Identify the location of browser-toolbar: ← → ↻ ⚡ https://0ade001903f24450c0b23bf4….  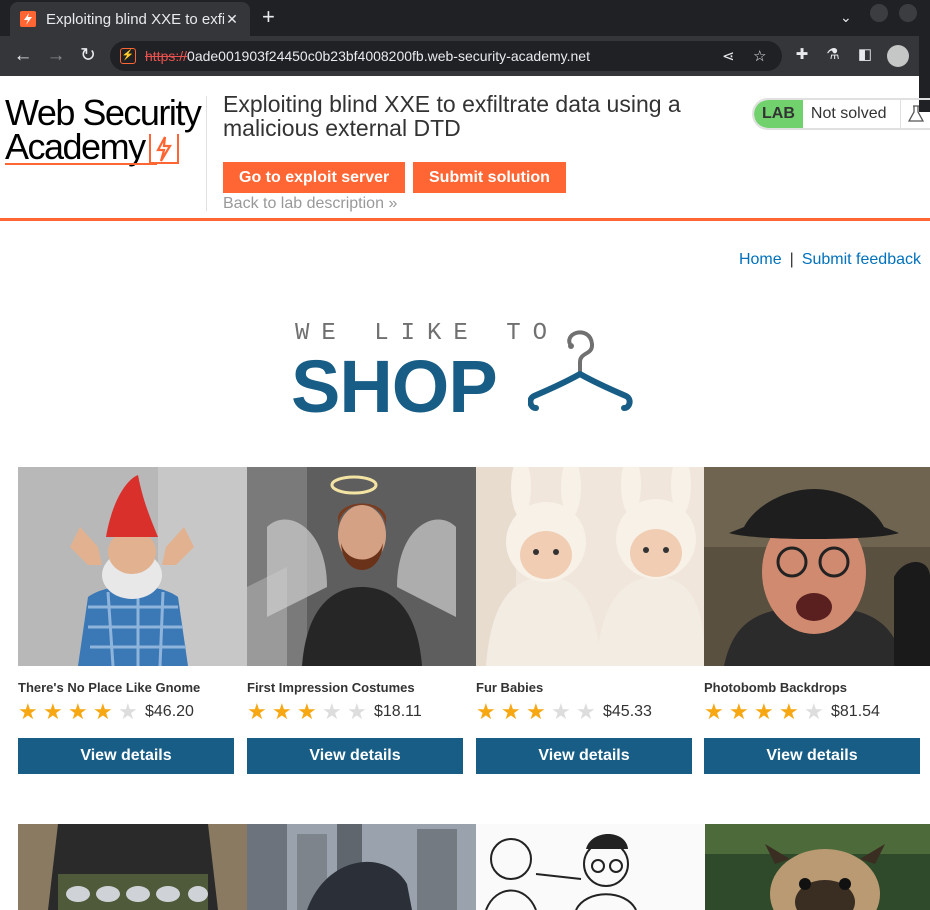
(465, 74).